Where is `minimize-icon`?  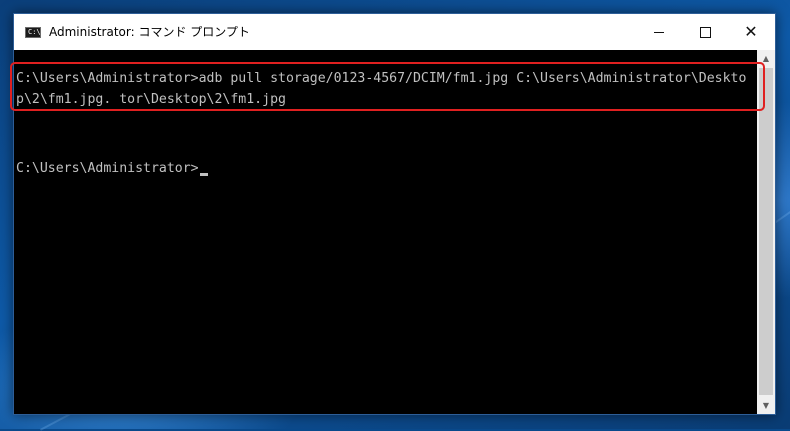 minimize-icon is located at coordinates (659, 32).